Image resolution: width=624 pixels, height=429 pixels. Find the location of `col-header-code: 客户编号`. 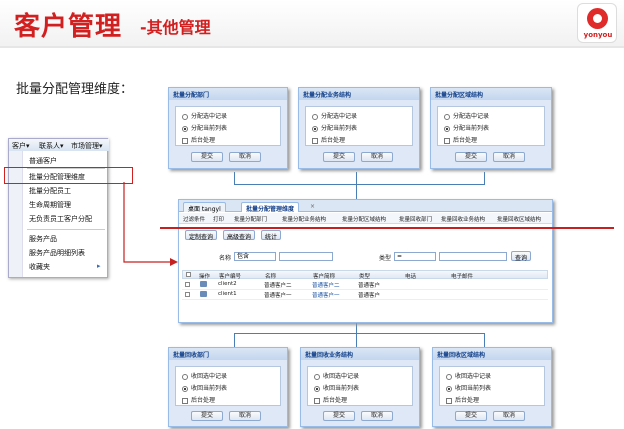

col-header-code: 客户编号 is located at coordinates (230, 276).